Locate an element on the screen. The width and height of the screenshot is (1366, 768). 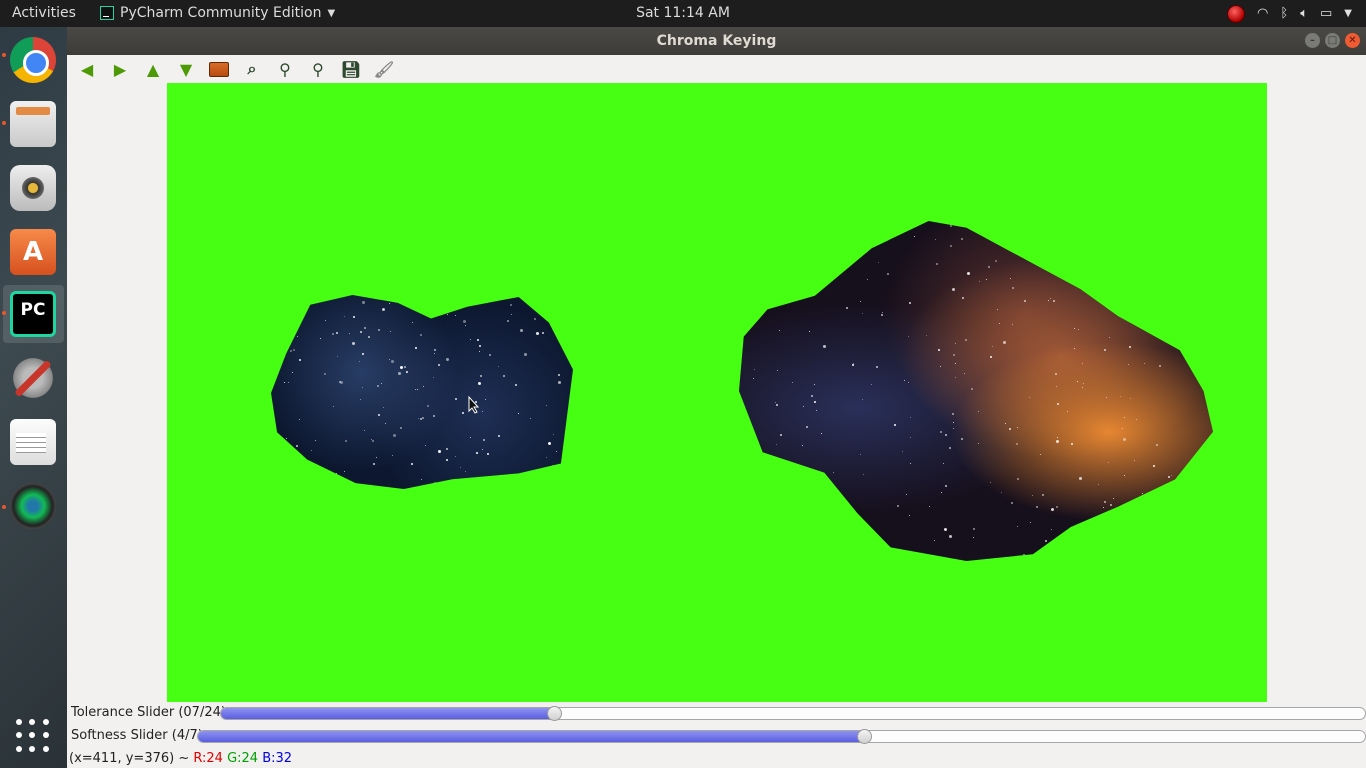
maximize-button: □ is located at coordinates (1332, 40).